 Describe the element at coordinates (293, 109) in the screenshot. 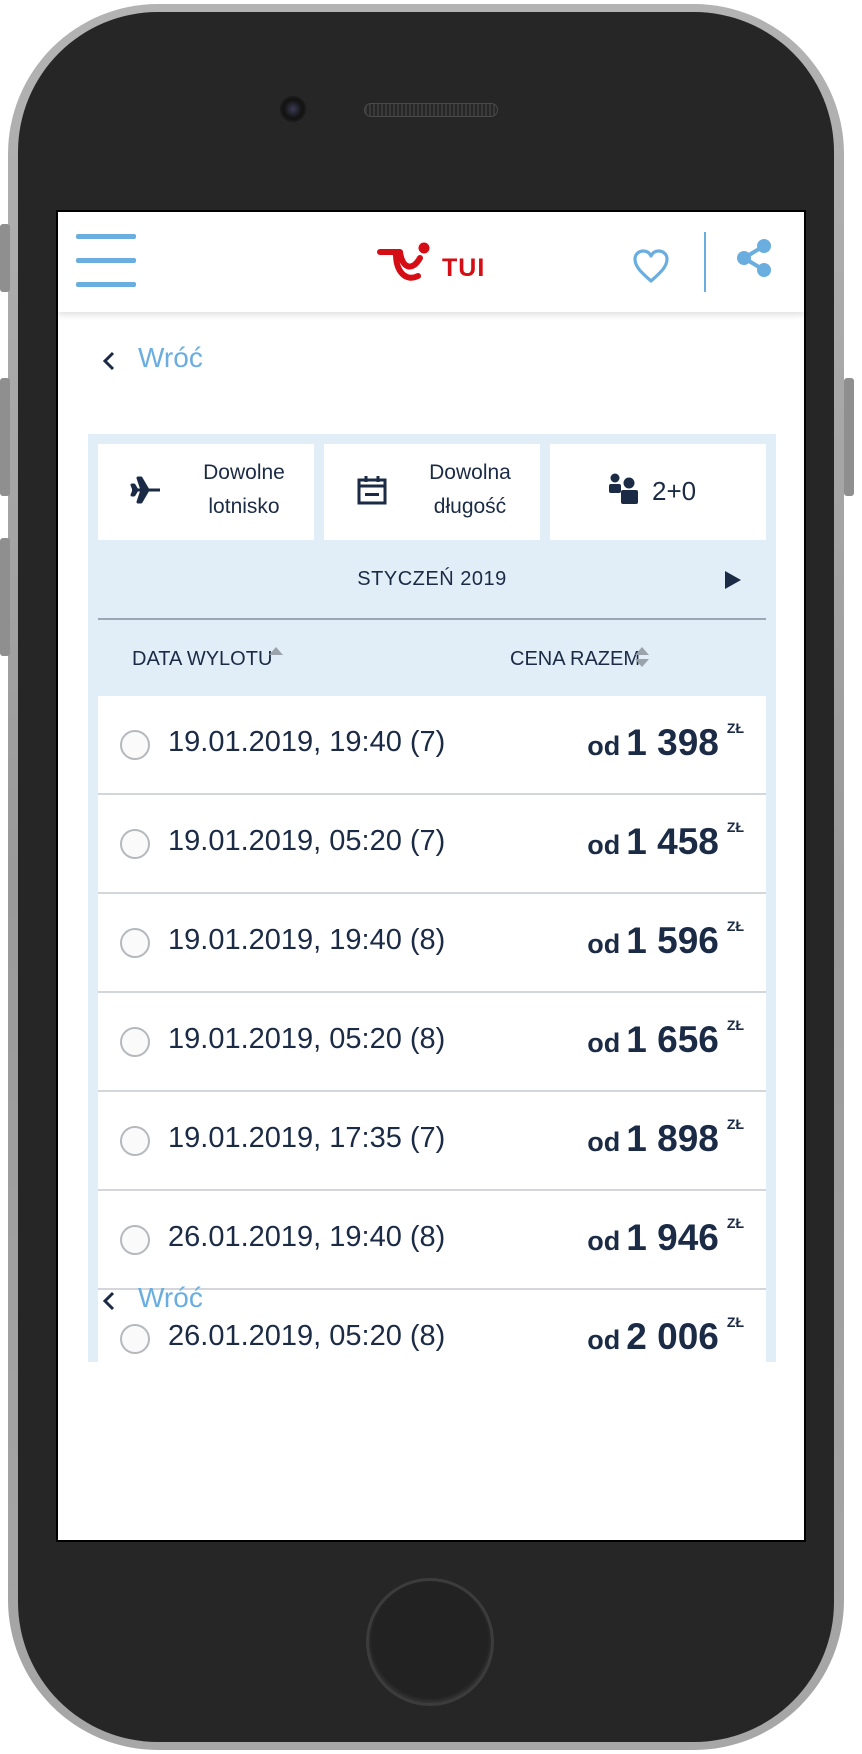

I see `front-camera` at that location.